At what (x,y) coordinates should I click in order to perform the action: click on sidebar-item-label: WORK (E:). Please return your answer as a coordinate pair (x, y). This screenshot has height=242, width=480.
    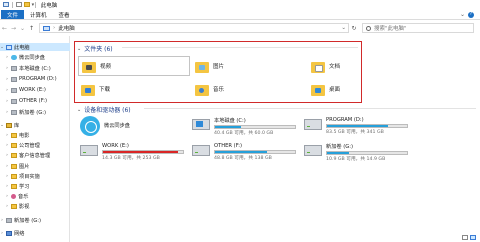
    Looking at the image, I should click on (32, 90).